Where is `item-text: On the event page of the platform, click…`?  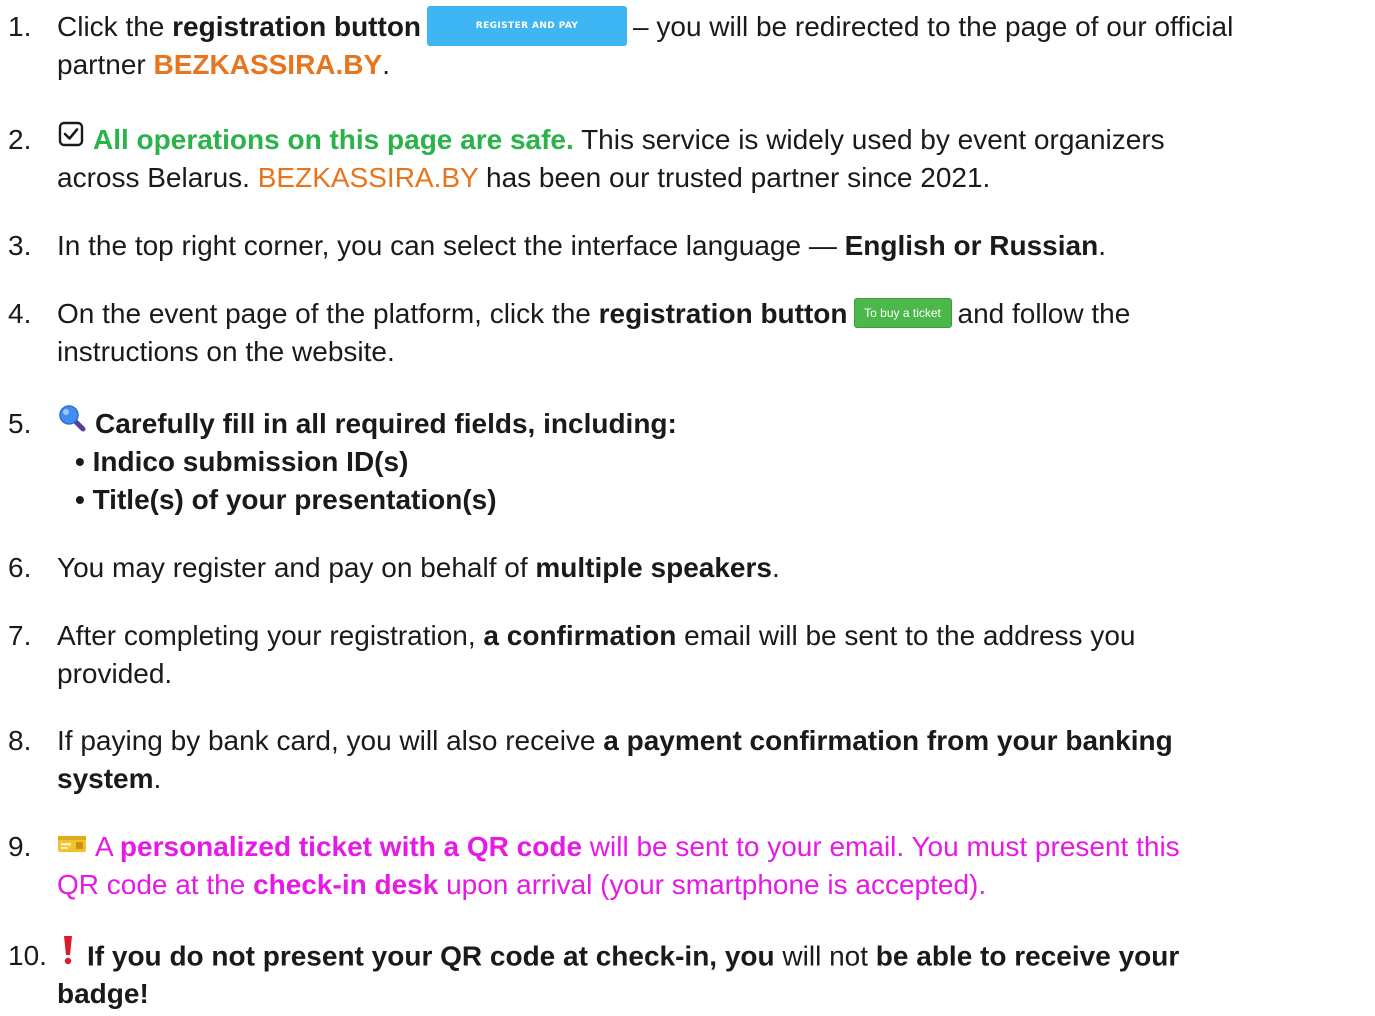
item-text: On the event page of the platform, click… is located at coordinates (328, 313).